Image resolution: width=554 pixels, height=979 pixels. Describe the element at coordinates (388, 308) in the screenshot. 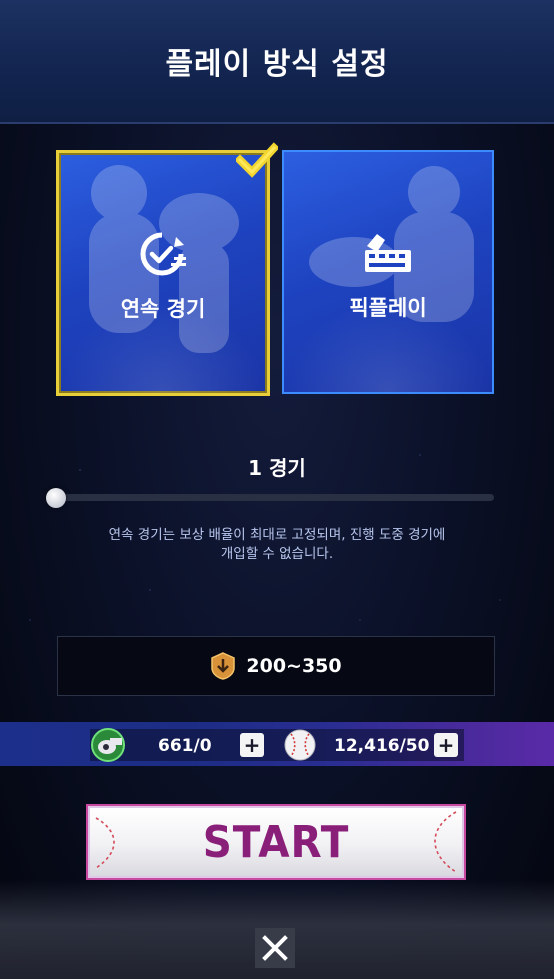

I see `mode-label-pickplay: 픽플레이` at that location.